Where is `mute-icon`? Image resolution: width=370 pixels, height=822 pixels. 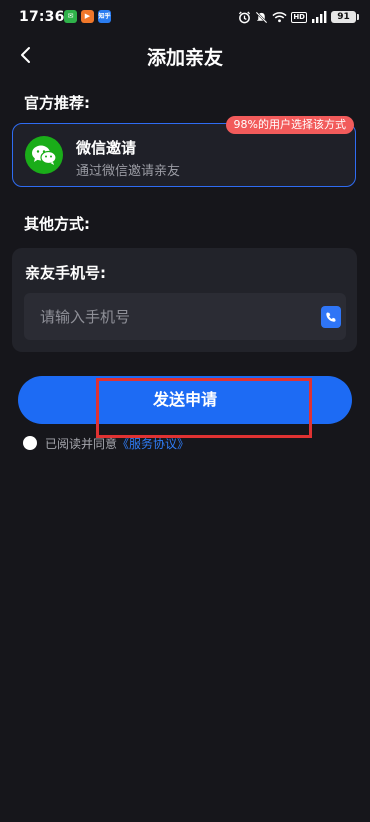
mute-icon is located at coordinates (261, 17).